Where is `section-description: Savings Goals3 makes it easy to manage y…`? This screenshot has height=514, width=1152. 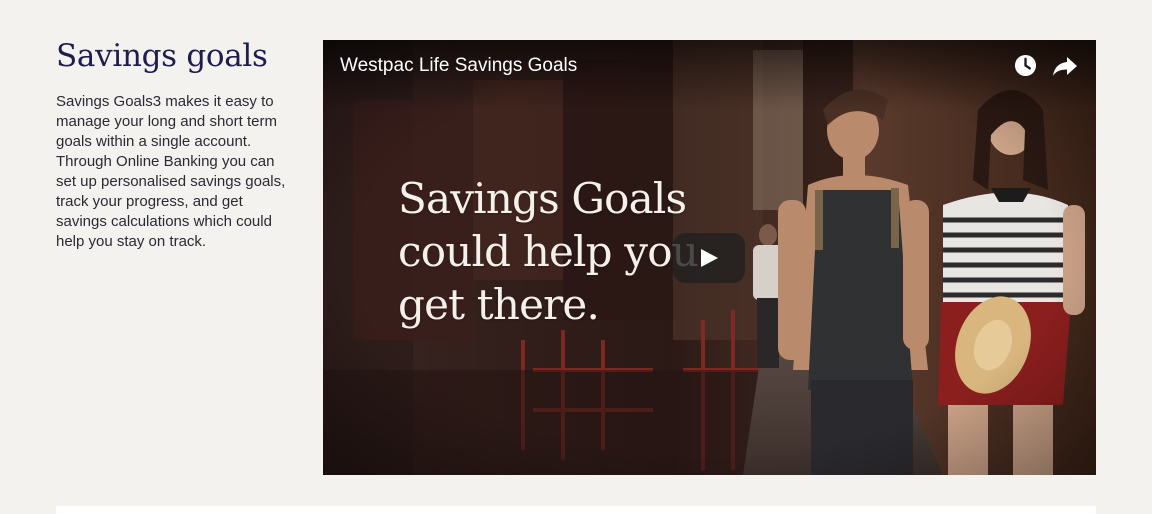 section-description: Savings Goals3 makes it easy to manage y… is located at coordinates (171, 171).